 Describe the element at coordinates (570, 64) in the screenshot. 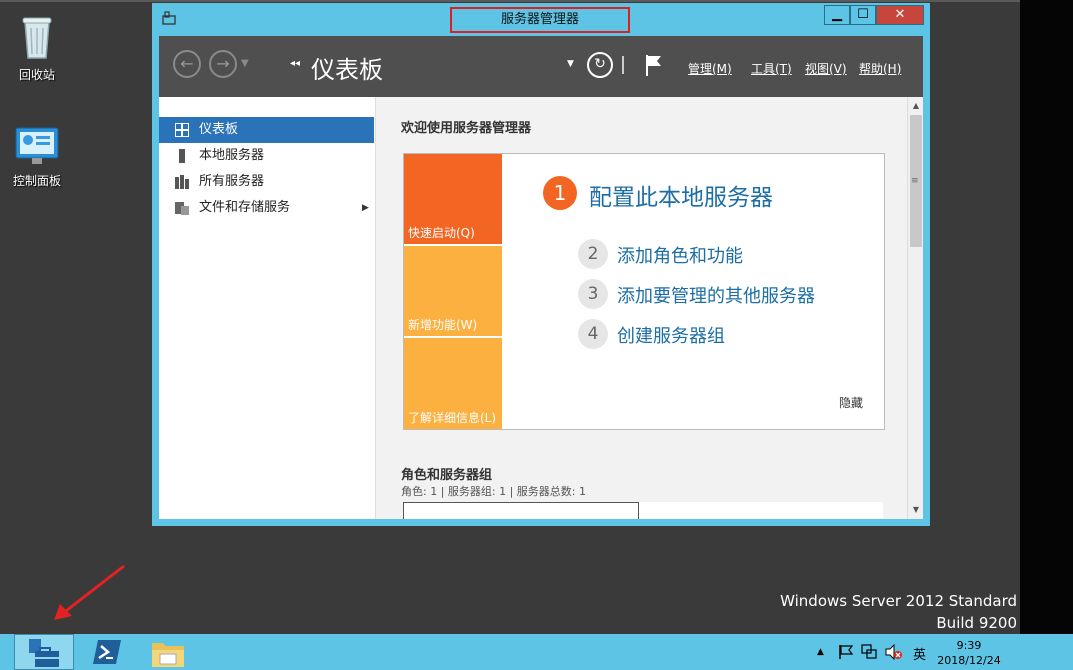

I see `header-dropdown-icon: ▼` at that location.